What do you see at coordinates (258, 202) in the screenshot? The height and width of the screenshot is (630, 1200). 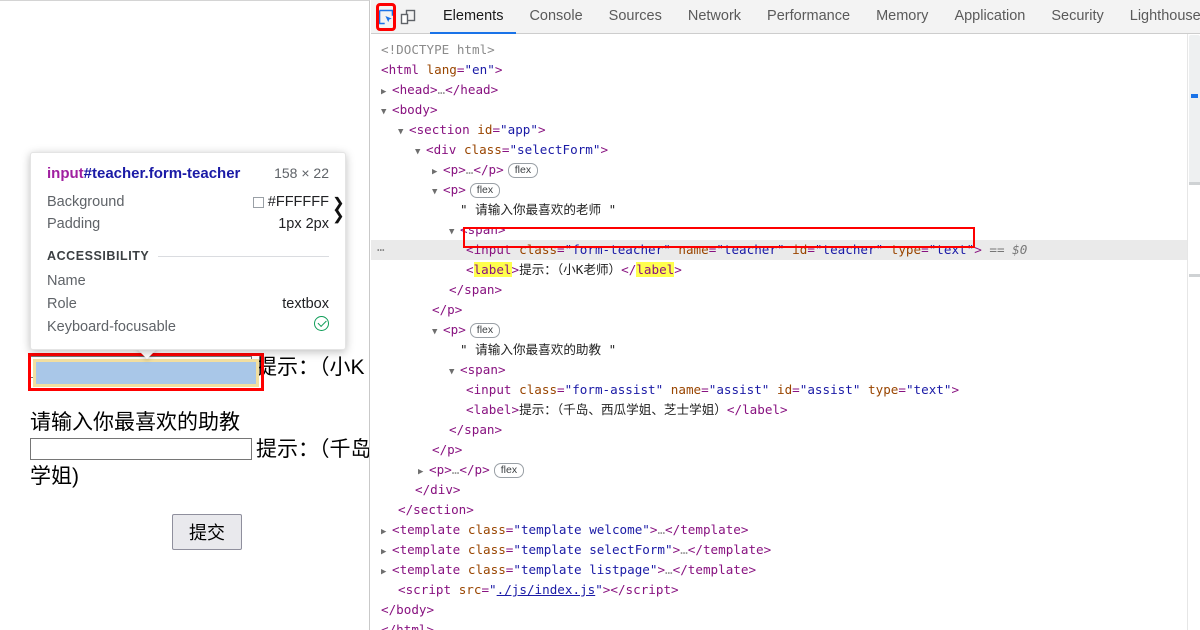 I see `color-swatch-icon` at bounding box center [258, 202].